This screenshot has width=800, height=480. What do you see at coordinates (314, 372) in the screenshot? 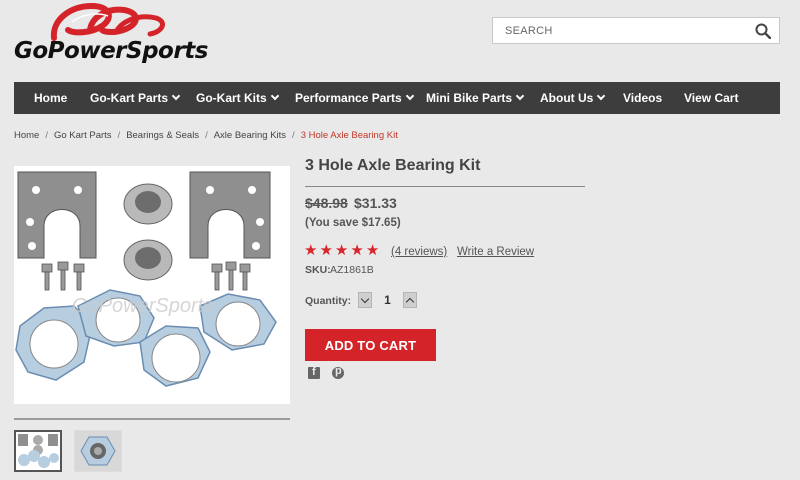
I see `facebook-icon` at bounding box center [314, 372].